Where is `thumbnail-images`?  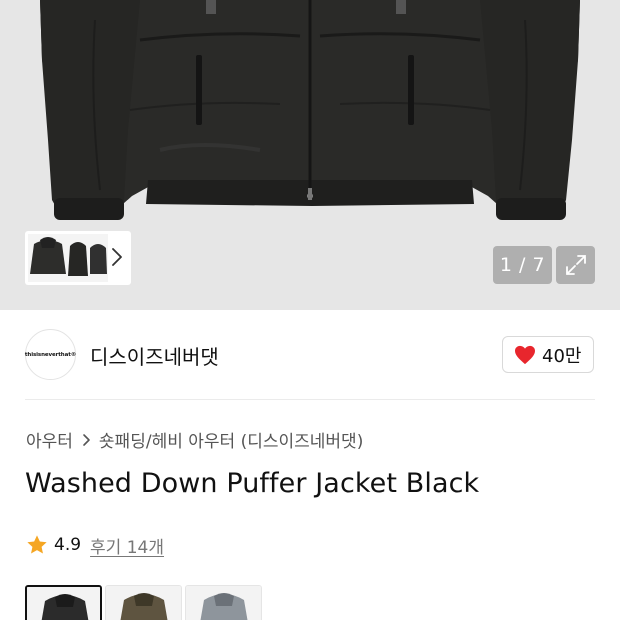
thumbnail-images is located at coordinates (68, 258).